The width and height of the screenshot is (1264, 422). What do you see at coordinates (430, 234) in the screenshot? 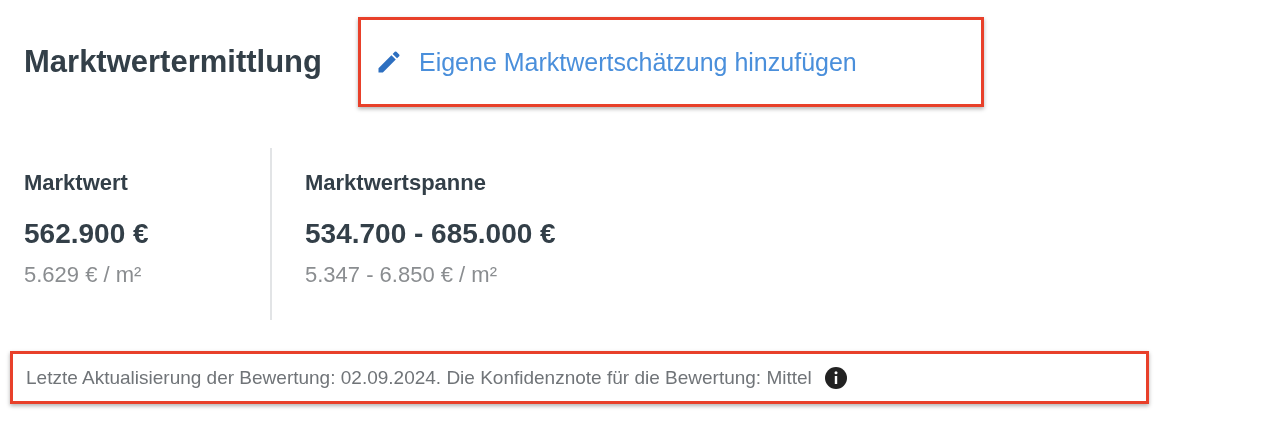
I see `stat-value: 534.700 - 685.000 €` at bounding box center [430, 234].